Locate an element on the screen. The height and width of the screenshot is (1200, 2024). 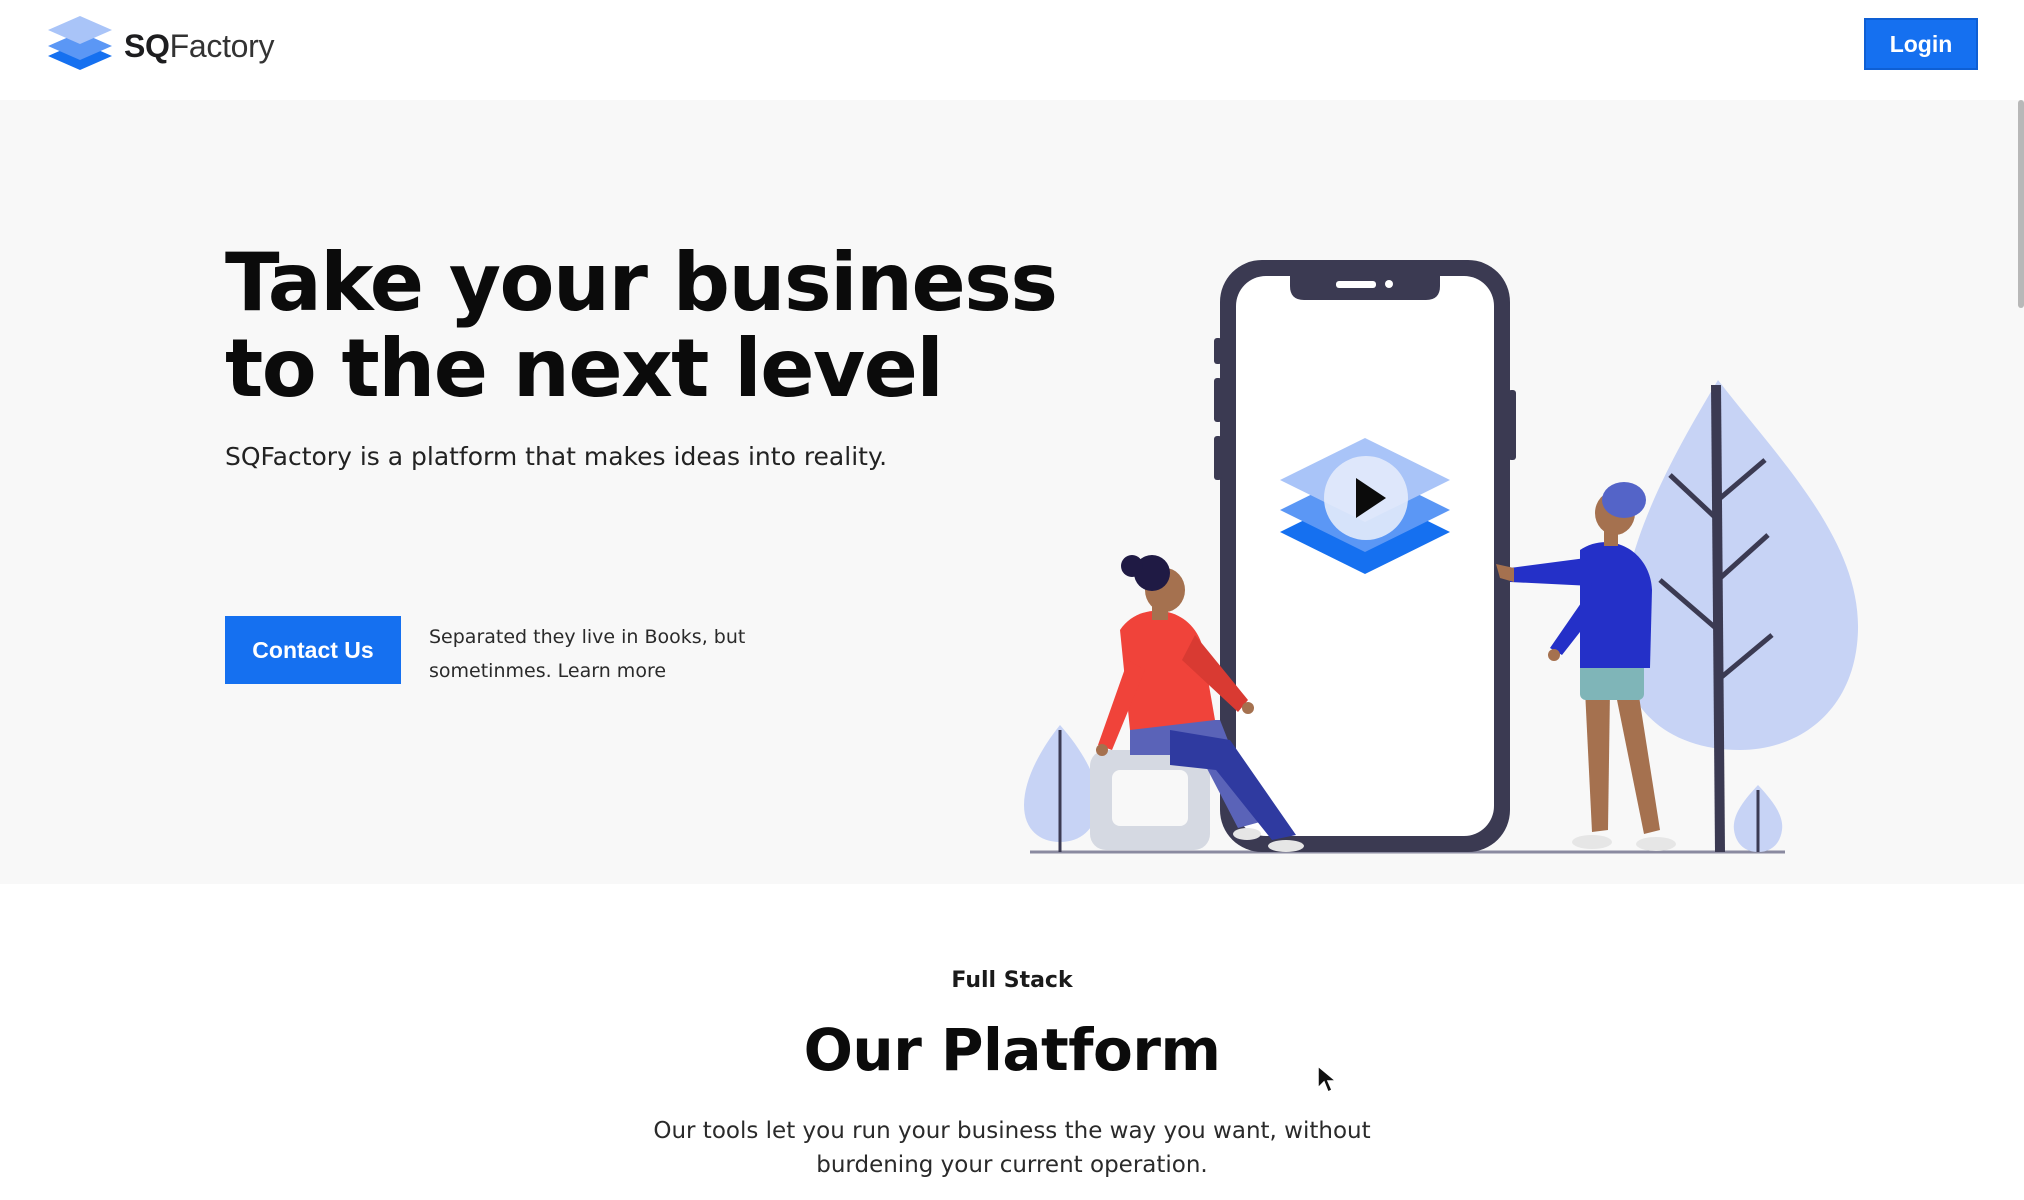
brand-name: SQFactory is located at coordinates (199, 46).